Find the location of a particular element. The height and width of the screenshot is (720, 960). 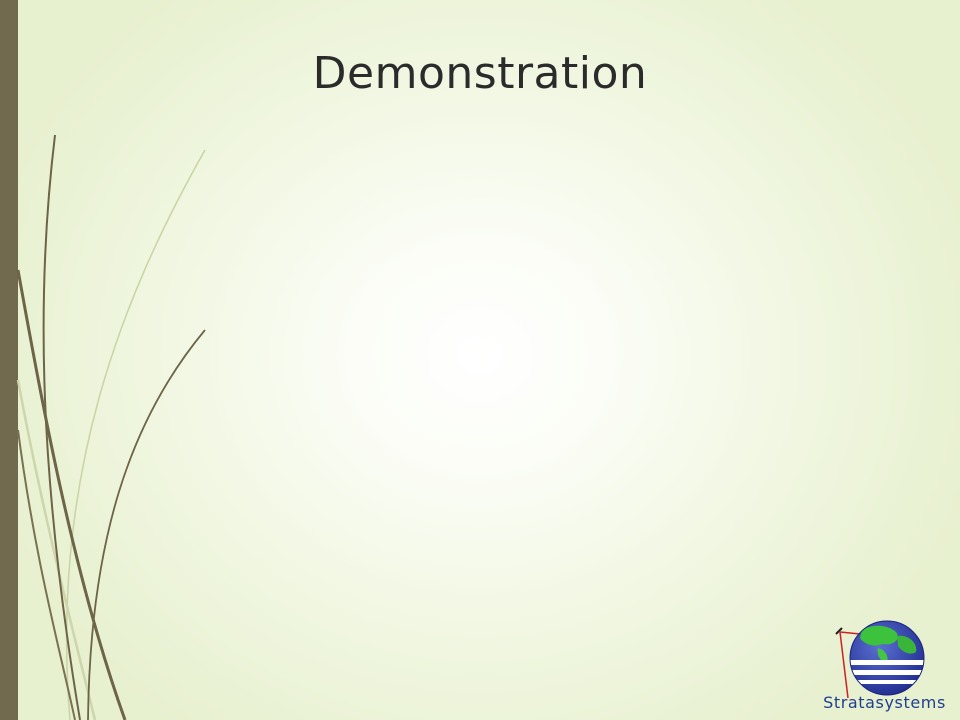

slide-title: Demonstration is located at coordinates (480, 73).